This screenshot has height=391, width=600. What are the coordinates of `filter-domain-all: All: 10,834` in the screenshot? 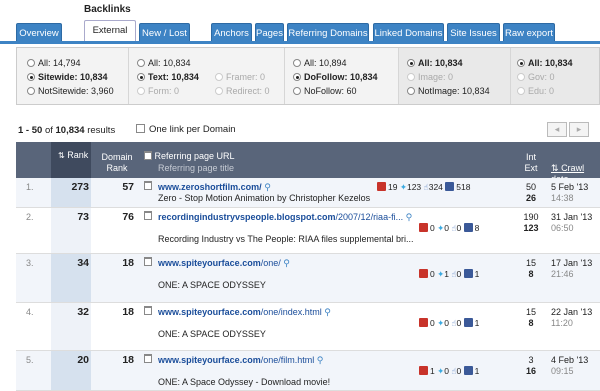 It's located at (545, 63).